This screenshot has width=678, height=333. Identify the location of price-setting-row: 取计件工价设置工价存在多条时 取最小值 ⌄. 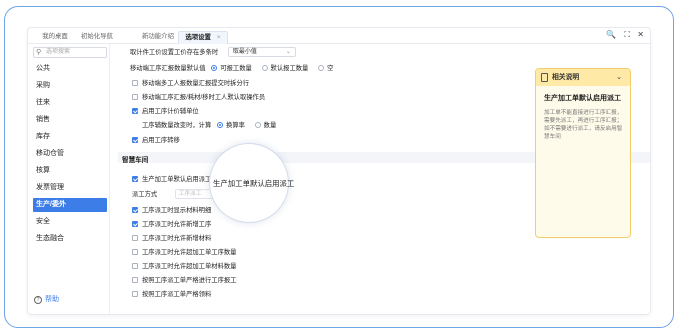
(213, 52).